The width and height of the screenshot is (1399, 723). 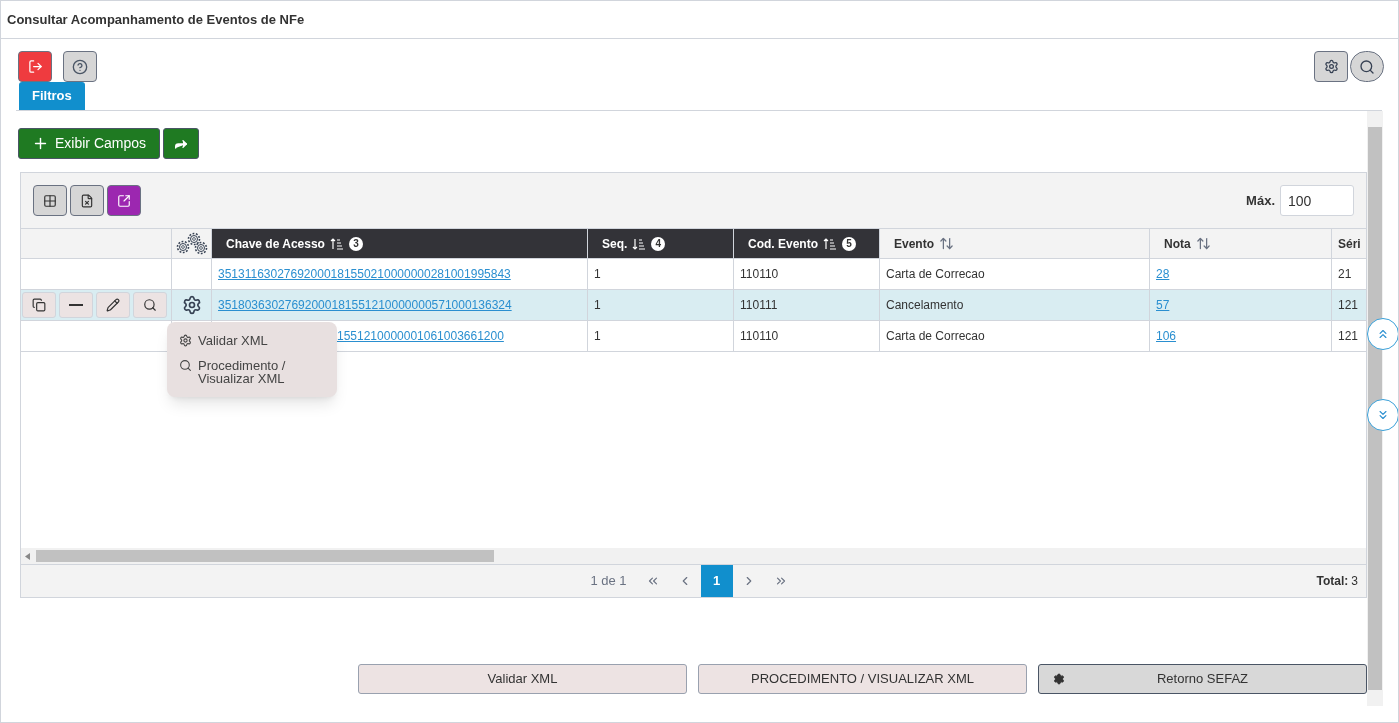 I want to click on table-link: 106, so click(x=1166, y=336).